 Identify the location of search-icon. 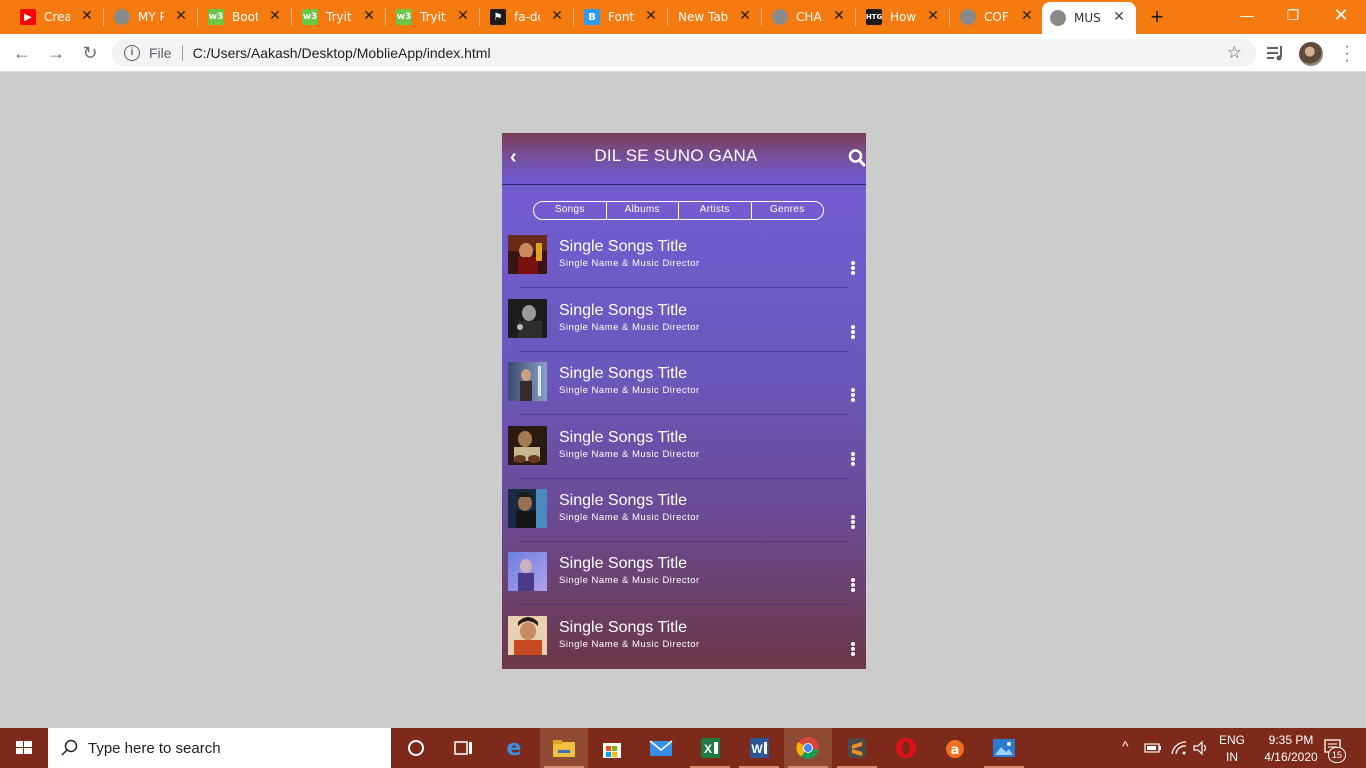
(857, 158).